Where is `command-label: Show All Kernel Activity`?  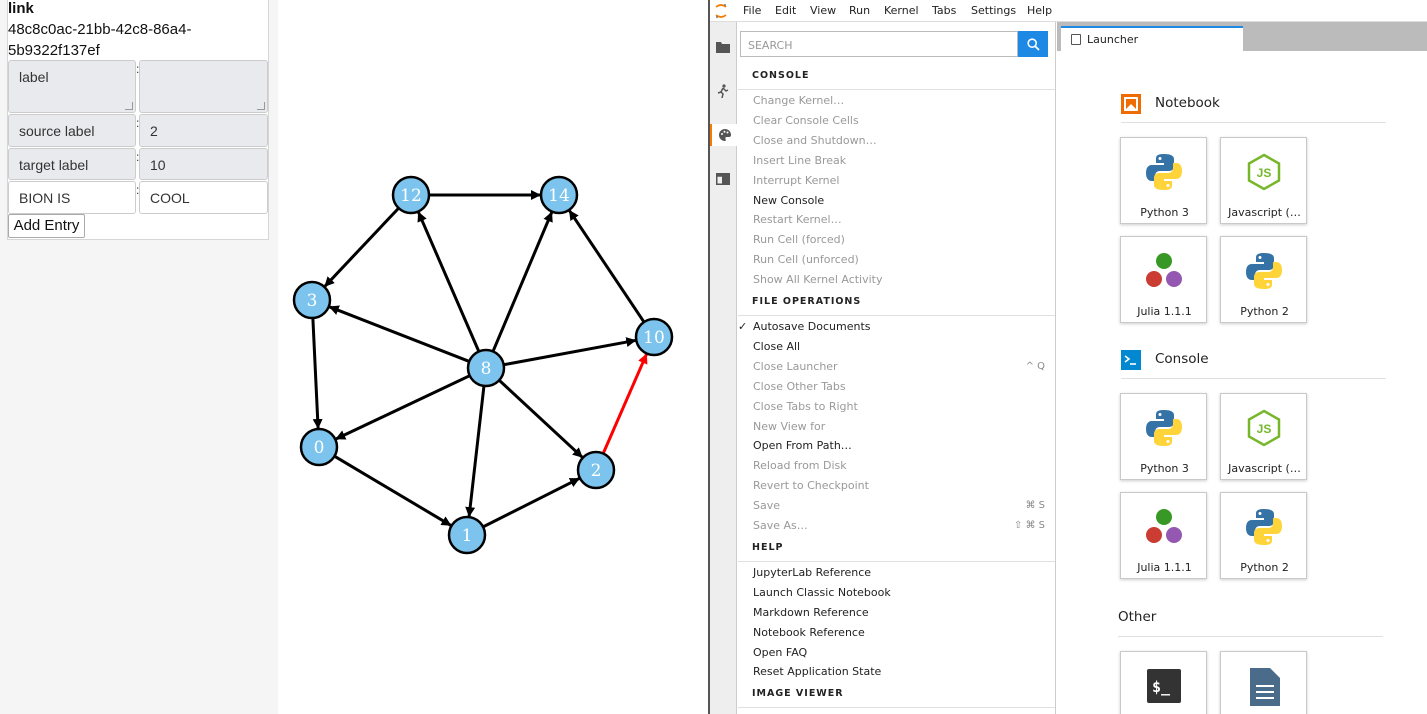 command-label: Show All Kernel Activity is located at coordinates (818, 280).